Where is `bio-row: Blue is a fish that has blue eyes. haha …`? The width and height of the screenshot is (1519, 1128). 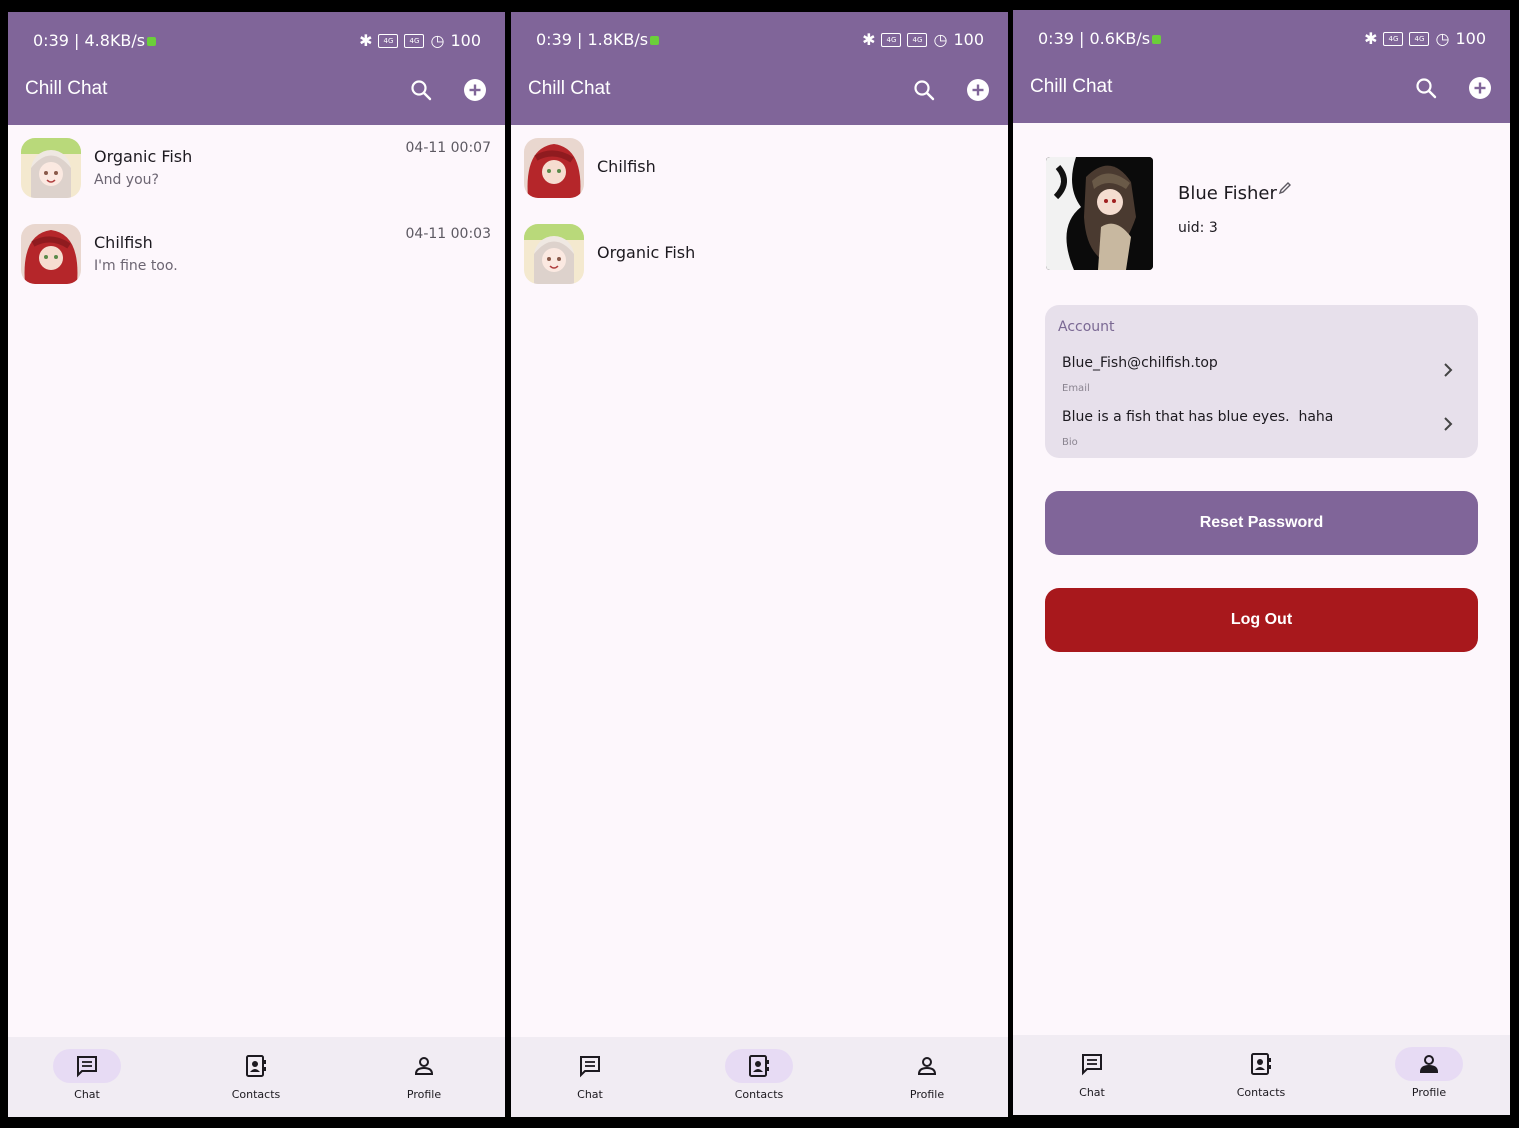 bio-row: Blue is a fish that has blue eyes. haha … is located at coordinates (1258, 435).